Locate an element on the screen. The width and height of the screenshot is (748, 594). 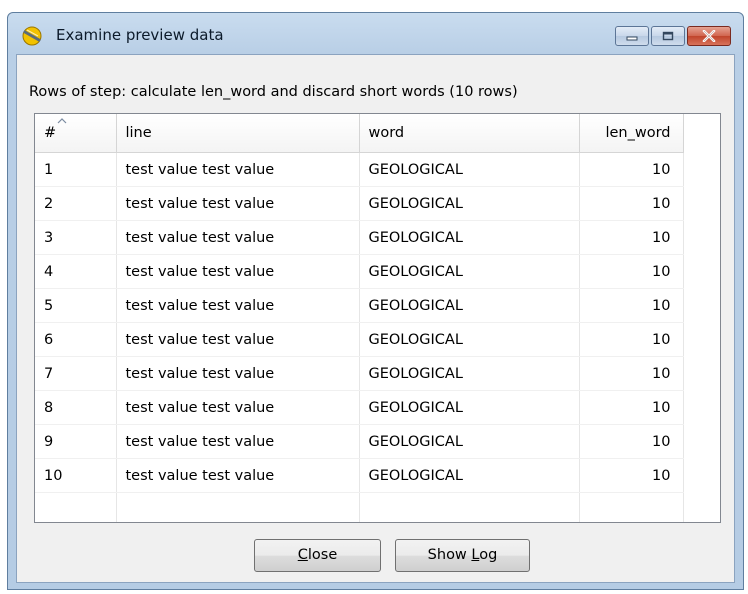
kettle-spoon-icon is located at coordinates (32, 36).